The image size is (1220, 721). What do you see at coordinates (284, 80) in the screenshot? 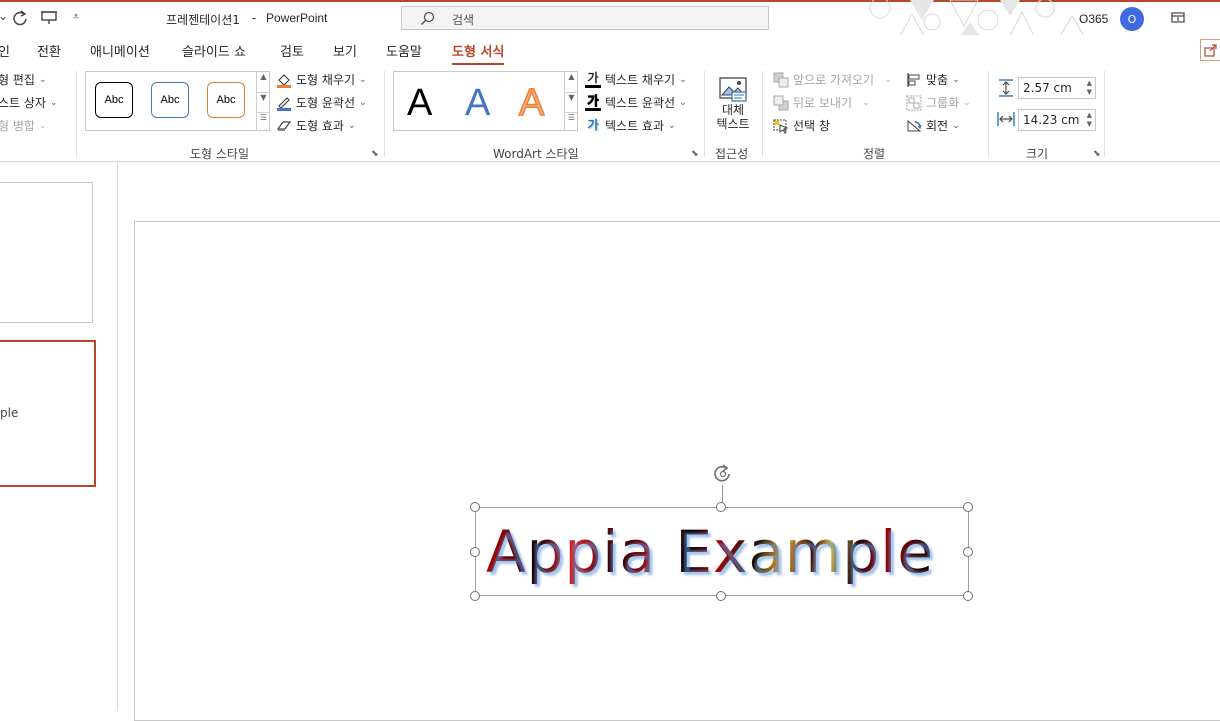
I see `paint-bucket-icon` at bounding box center [284, 80].